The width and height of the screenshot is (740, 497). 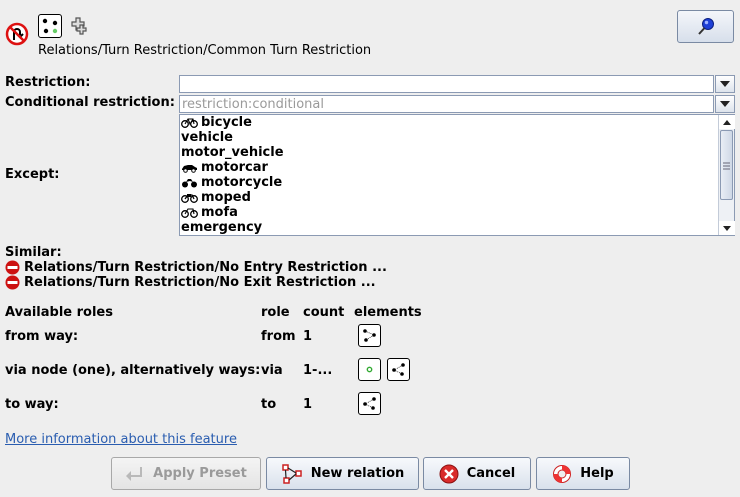 I want to click on restriction-dropdown-button, so click(x=725, y=84).